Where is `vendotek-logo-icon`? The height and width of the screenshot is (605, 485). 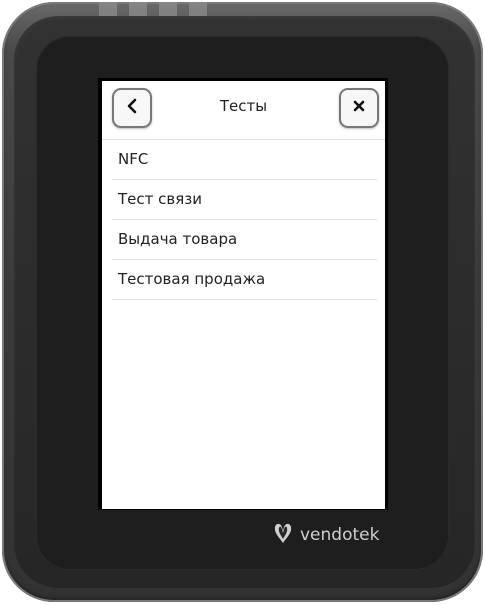 vendotek-logo-icon is located at coordinates (283, 535).